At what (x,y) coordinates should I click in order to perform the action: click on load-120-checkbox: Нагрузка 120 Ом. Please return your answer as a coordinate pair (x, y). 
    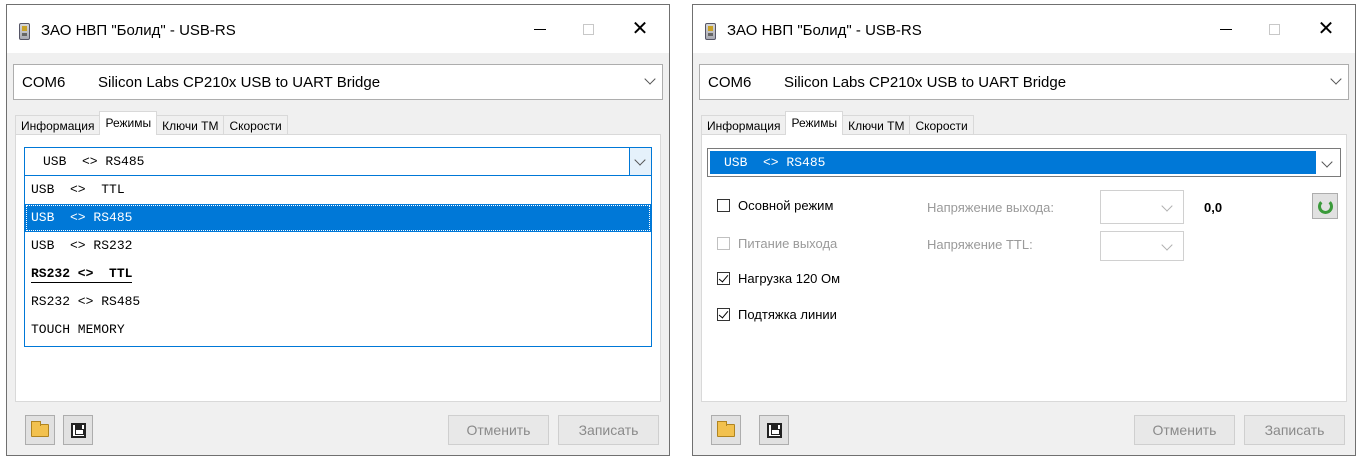
    Looking at the image, I should click on (778, 278).